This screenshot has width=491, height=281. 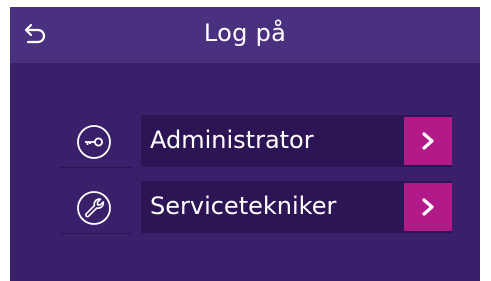 I want to click on back-arrow-icon, so click(x=35, y=33).